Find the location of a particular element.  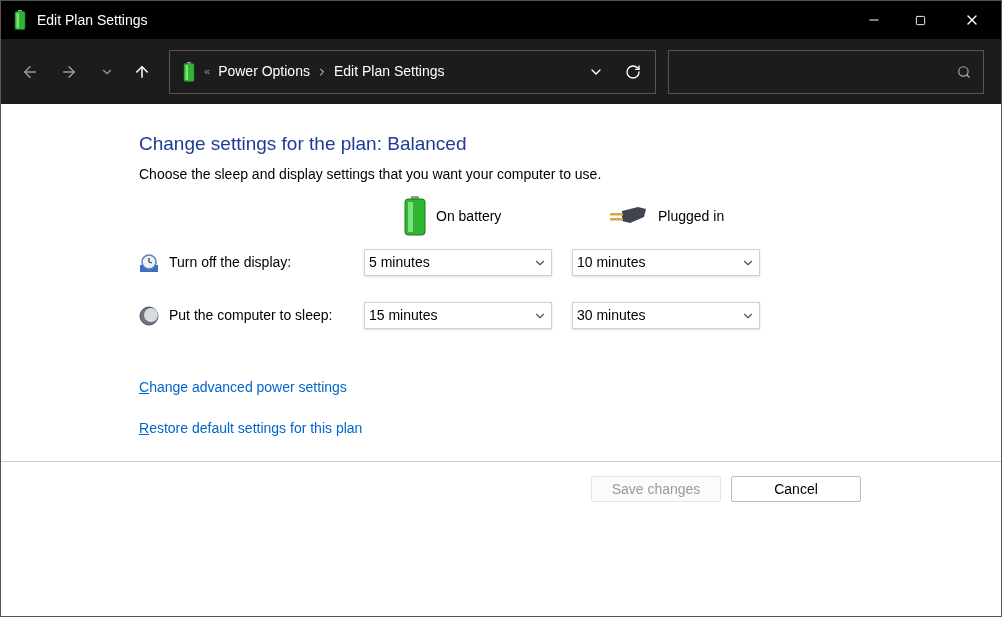

dropdown: 15 minutes is located at coordinates (458, 315).